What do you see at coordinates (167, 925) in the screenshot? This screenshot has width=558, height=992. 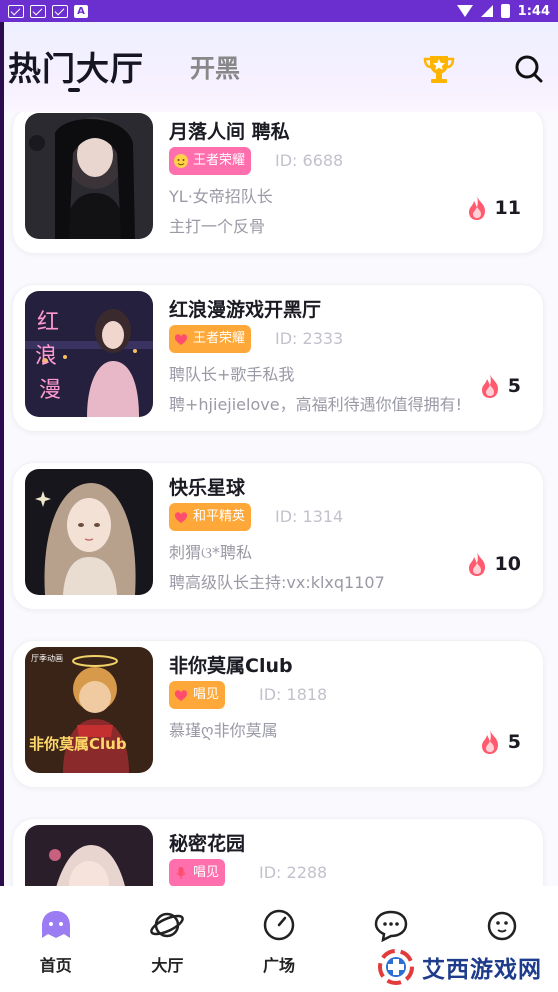 I see `planet-icon` at bounding box center [167, 925].